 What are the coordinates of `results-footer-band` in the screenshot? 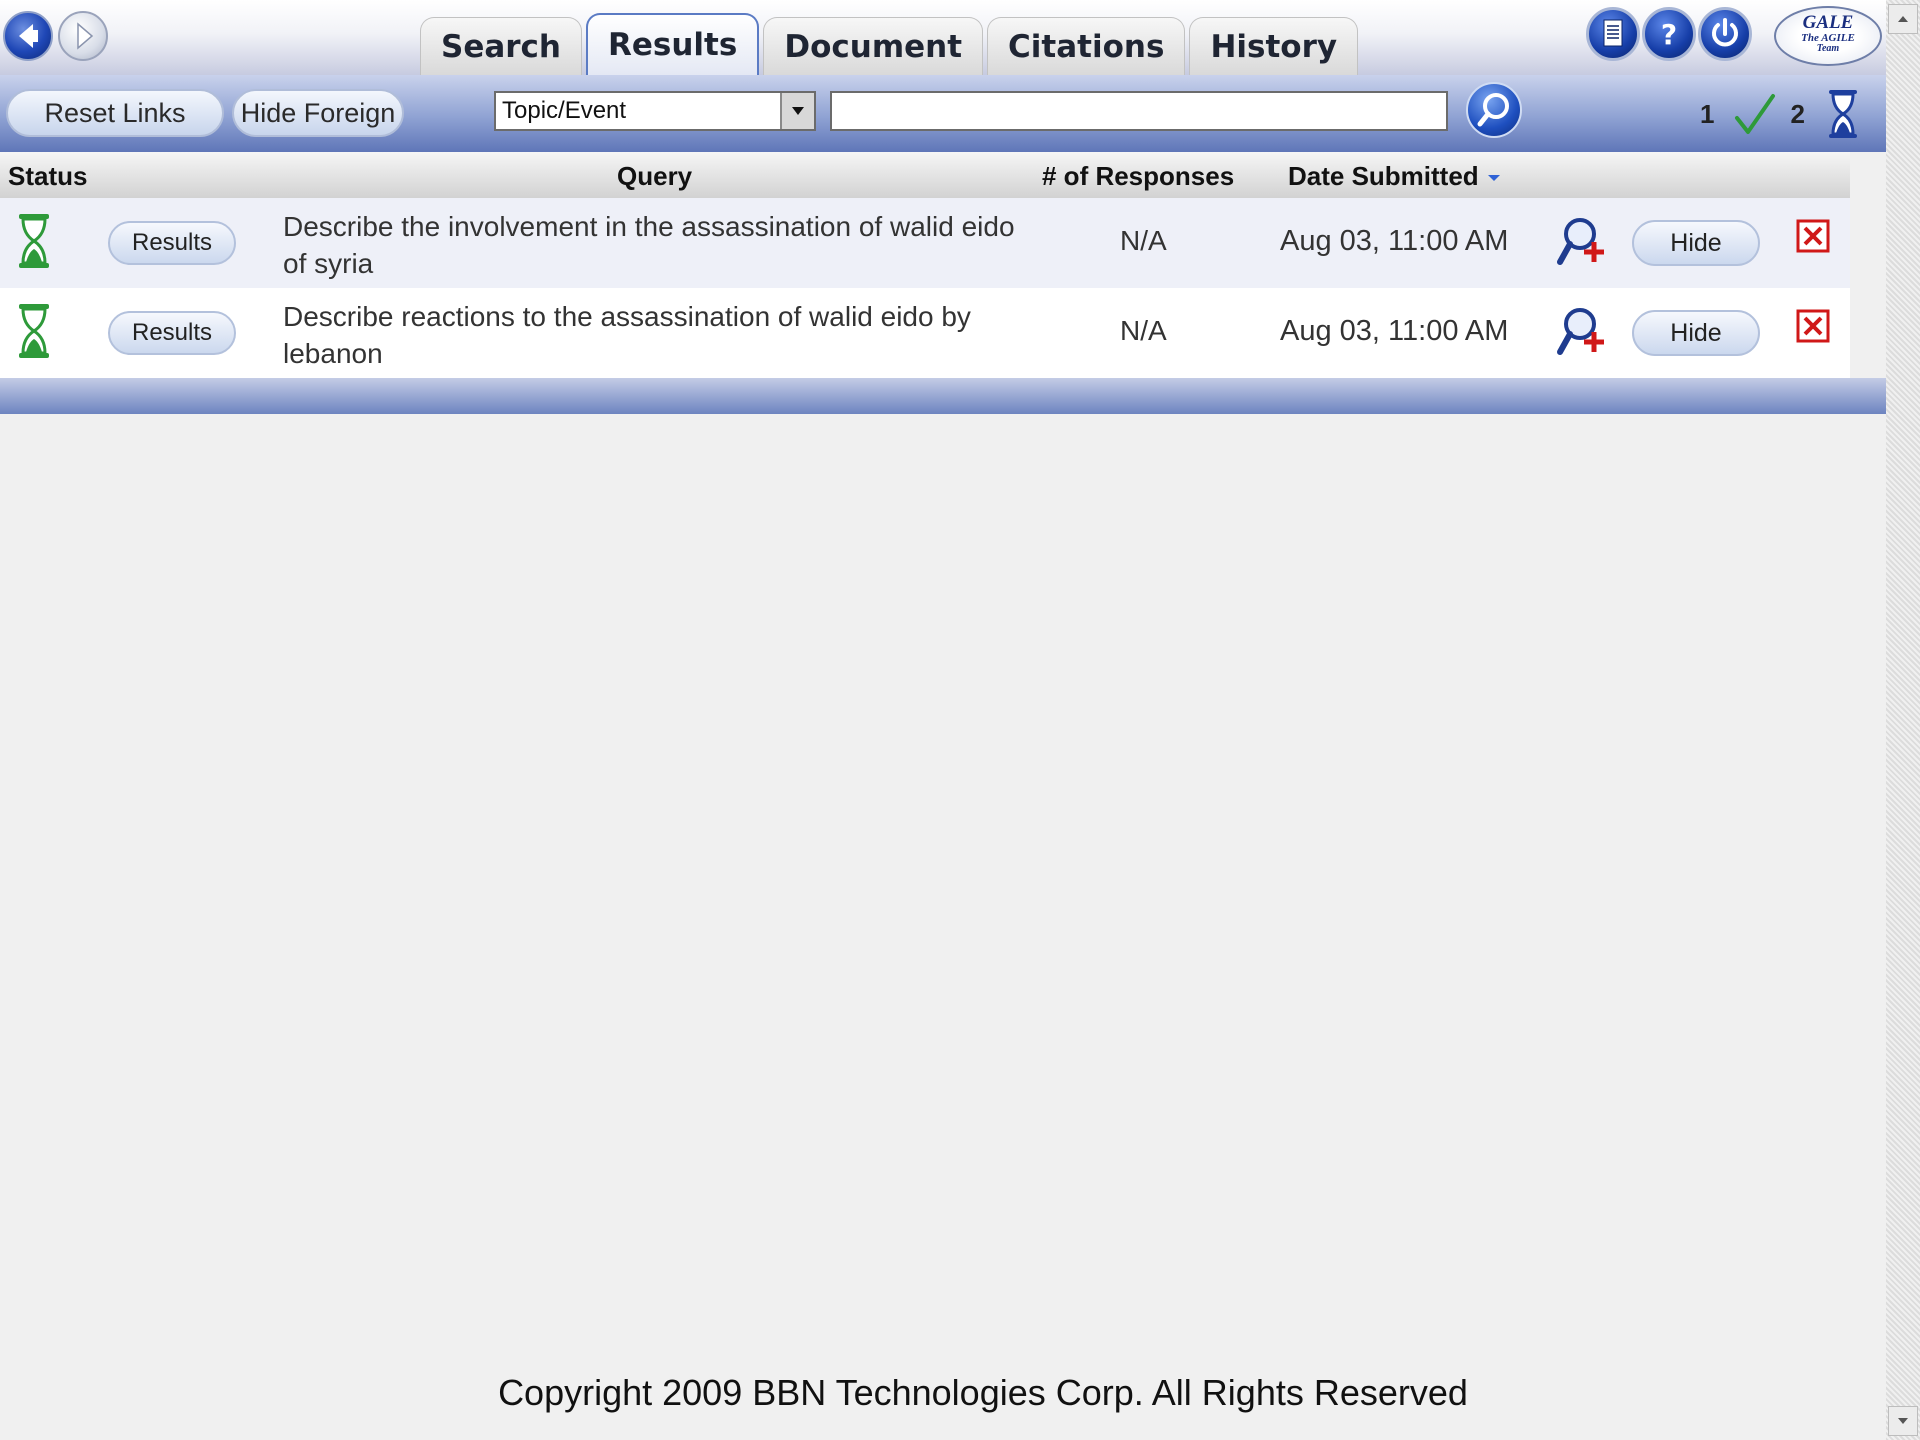 It's located at (943, 396).